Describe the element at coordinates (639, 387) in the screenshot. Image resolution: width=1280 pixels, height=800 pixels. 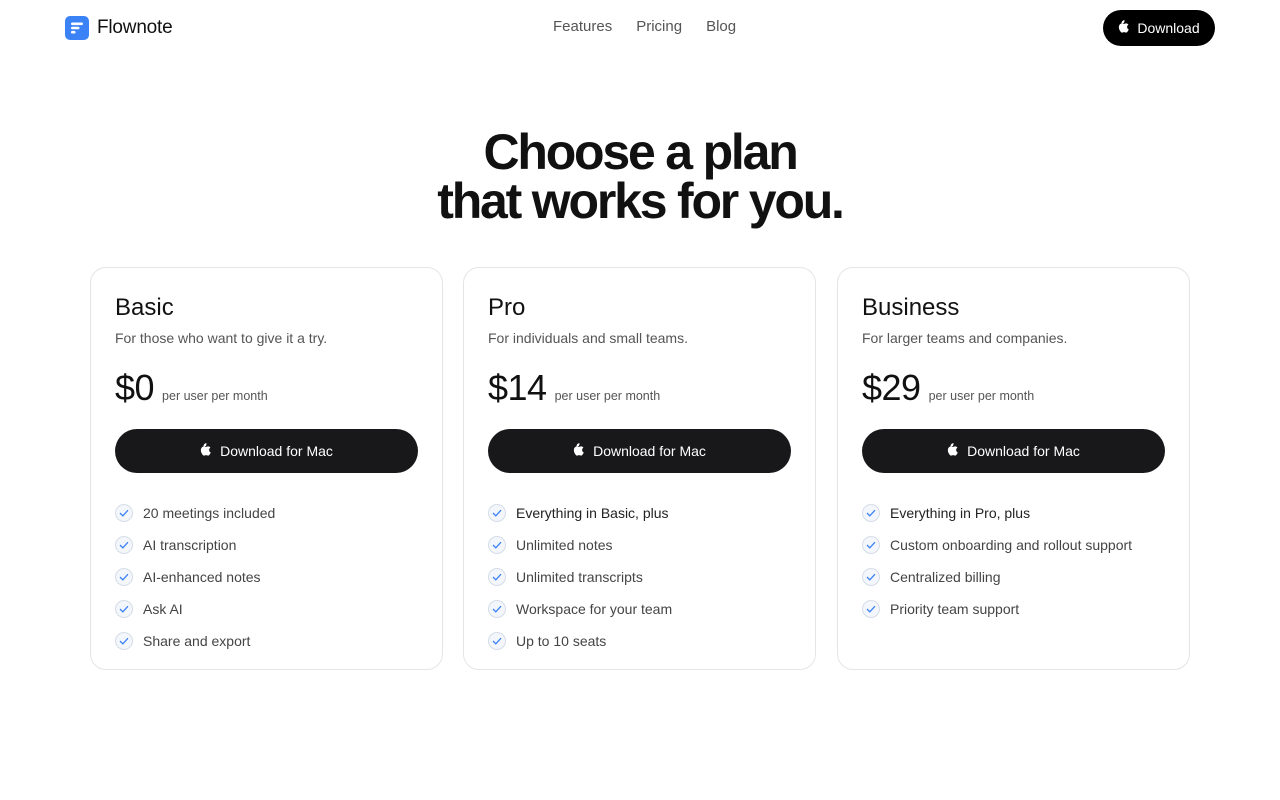
I see `price-row: $14 per user per month` at that location.